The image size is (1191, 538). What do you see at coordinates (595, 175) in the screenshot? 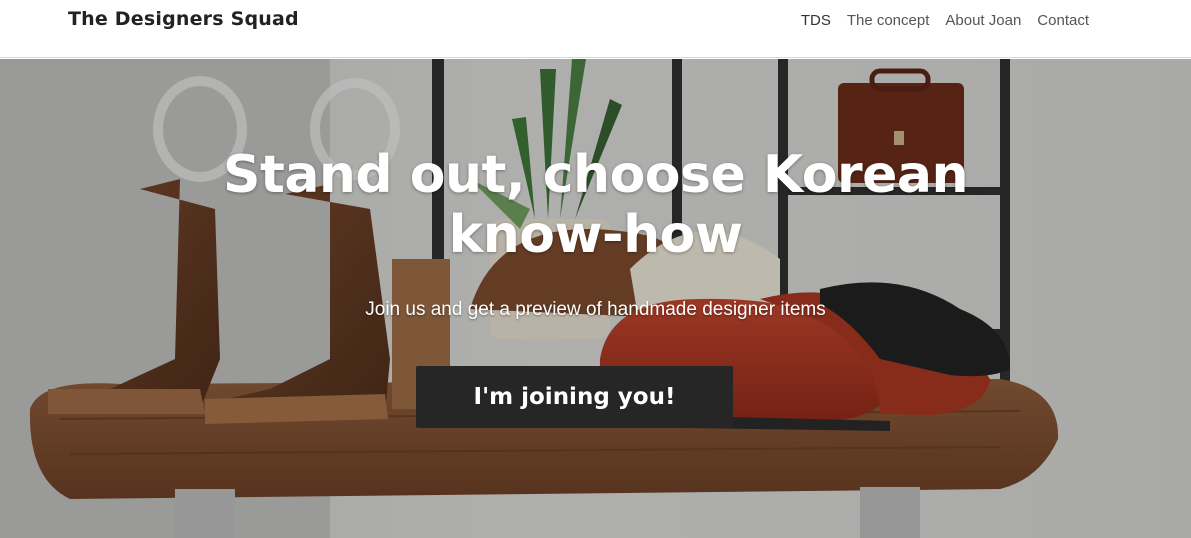
I see `hero-title-line-1: Stand out, choose Korean` at bounding box center [595, 175].